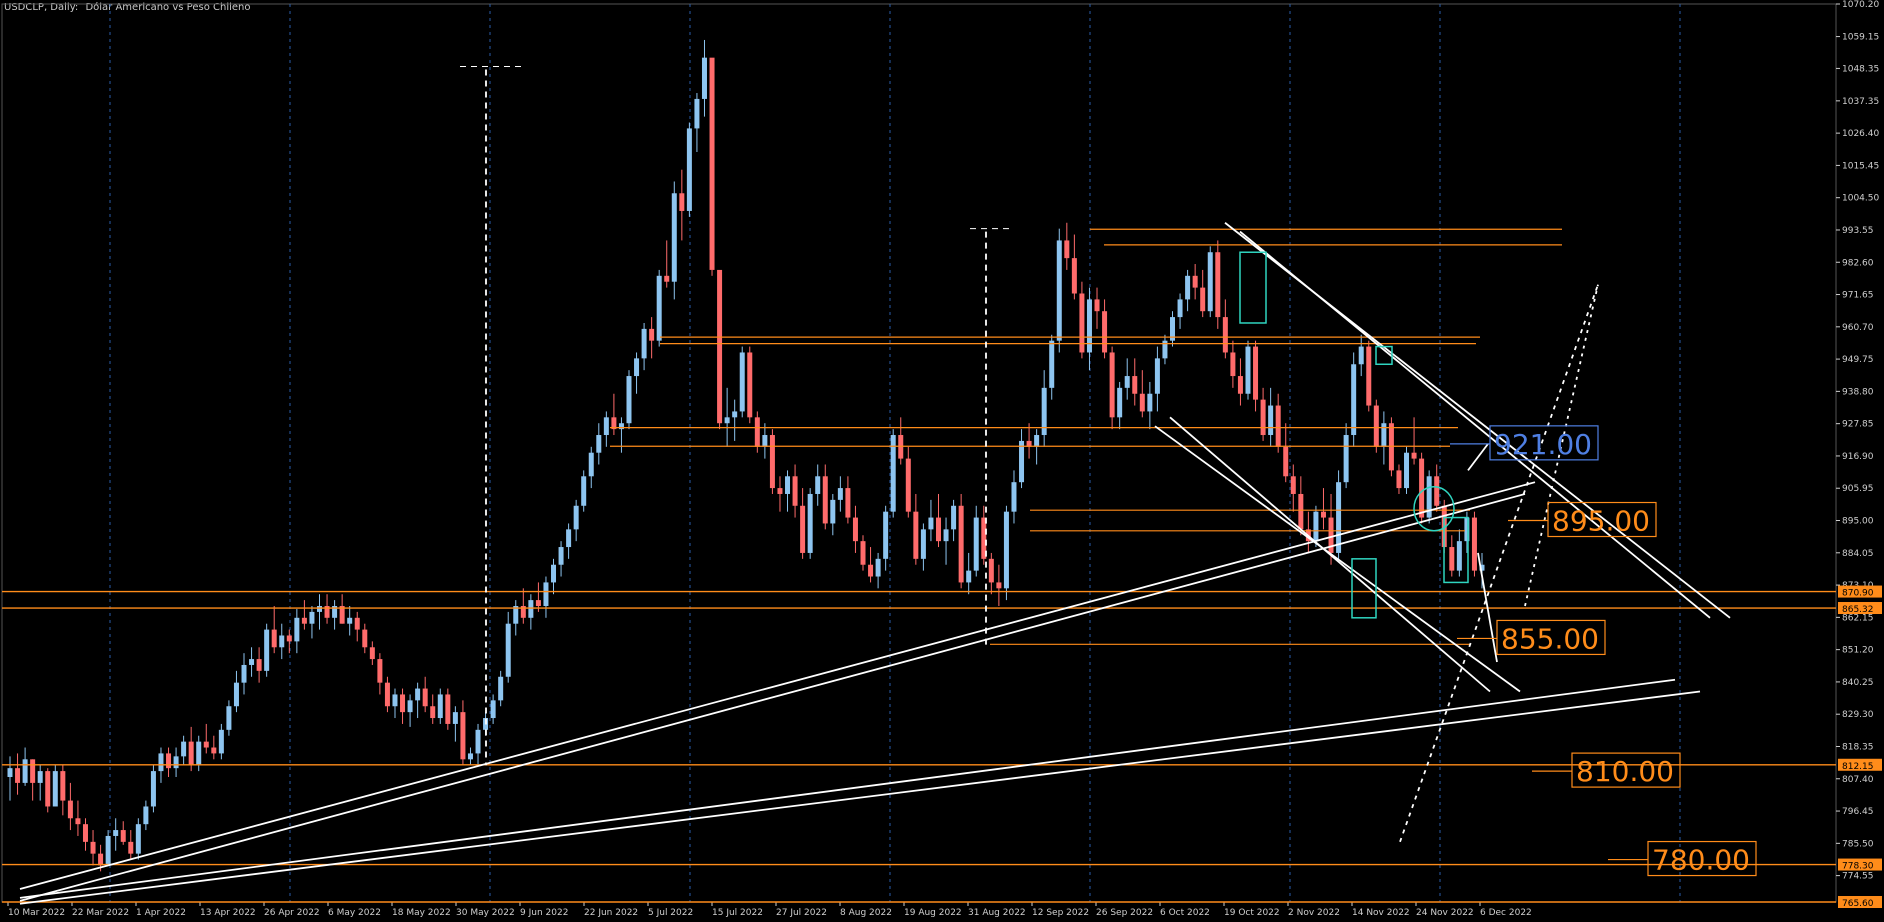 This screenshot has width=1884, height=922. What do you see at coordinates (1858, 360) in the screenshot?
I see `y-tick-label: 949.75` at bounding box center [1858, 360].